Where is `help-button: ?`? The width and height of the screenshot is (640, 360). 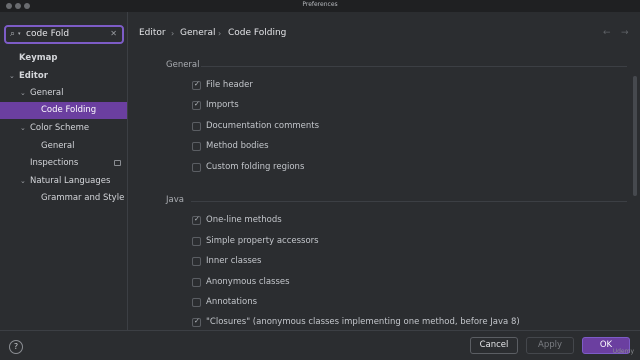 help-button: ? is located at coordinates (16, 347).